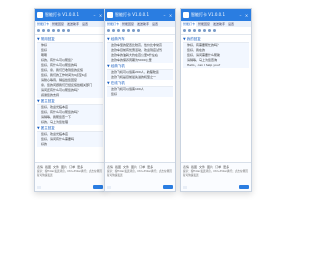  What do you see at coordinates (140, 94) in the screenshot?
I see `reply-item: 您好` at bounding box center [140, 94].